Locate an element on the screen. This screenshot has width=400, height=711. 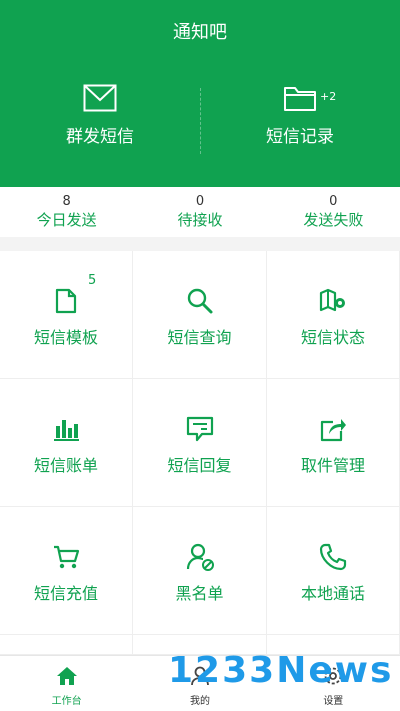
grid-label: 短信状态 is located at coordinates (332, 337).